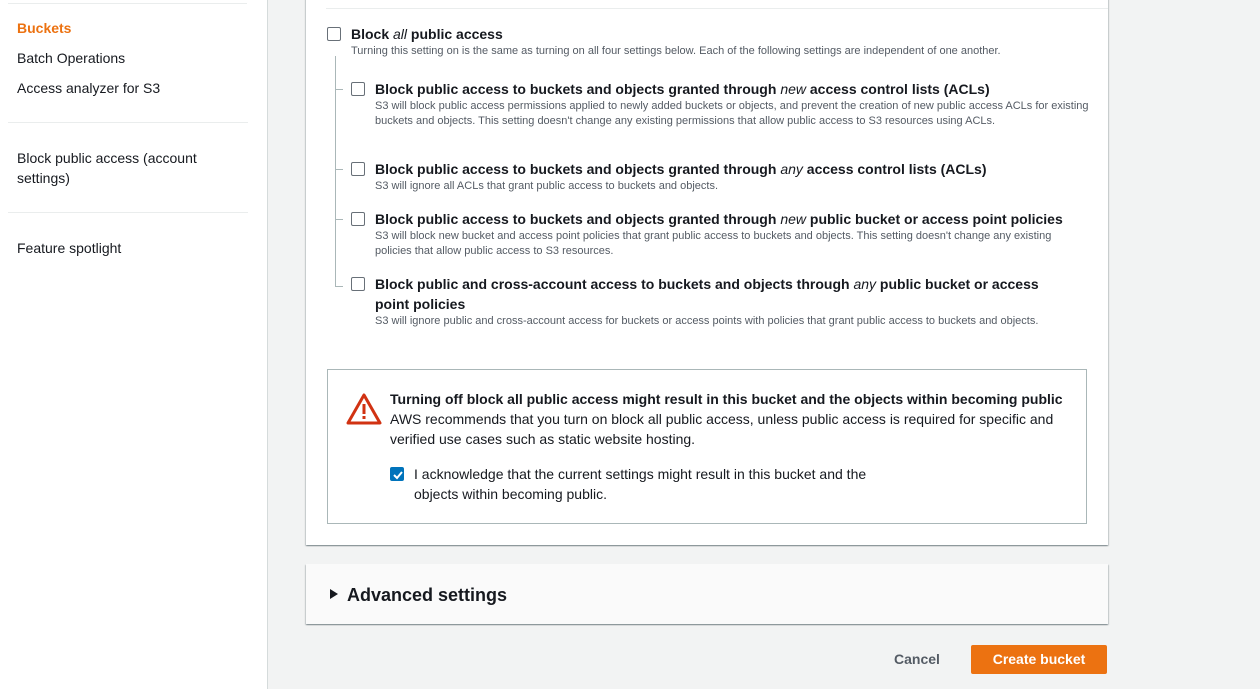  I want to click on check-icon, so click(398, 475).